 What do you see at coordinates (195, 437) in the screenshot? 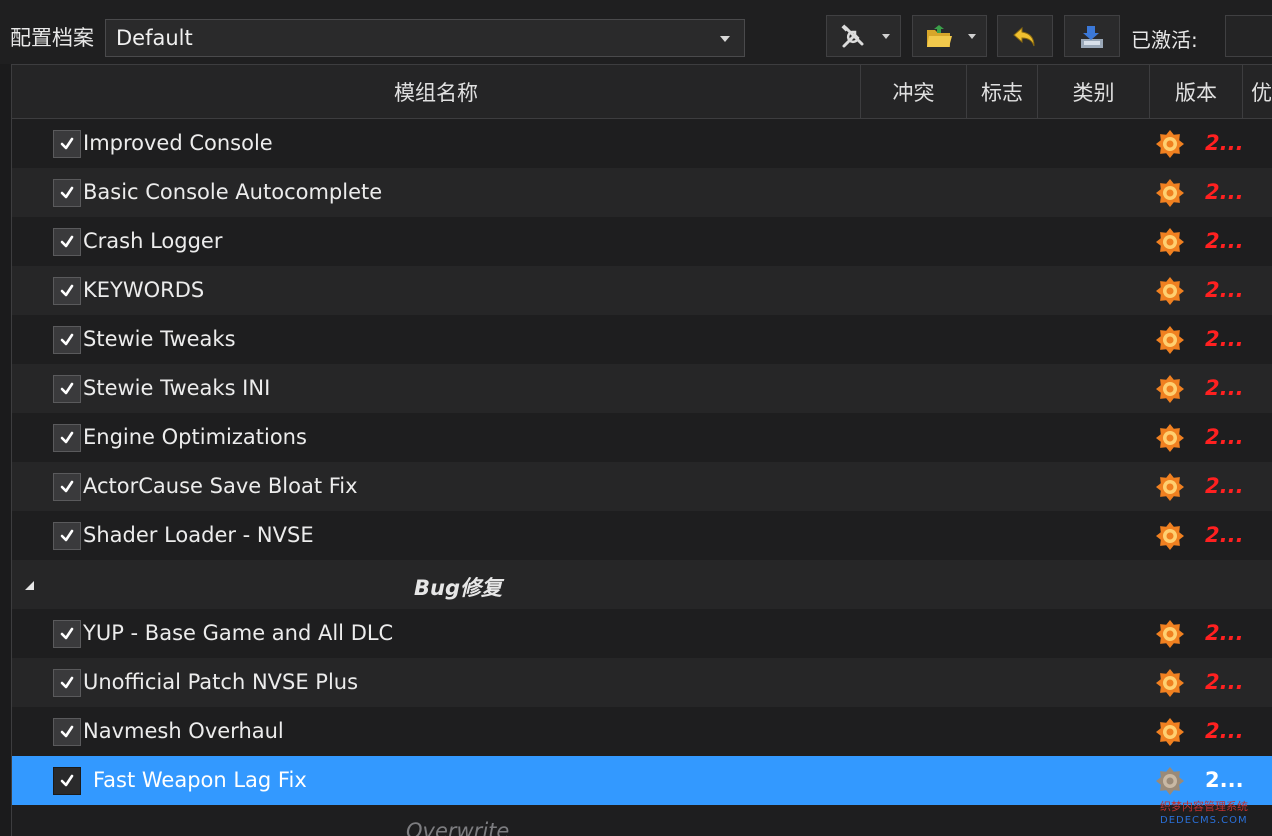
I see `mod-name: Engine Optimizations` at bounding box center [195, 437].